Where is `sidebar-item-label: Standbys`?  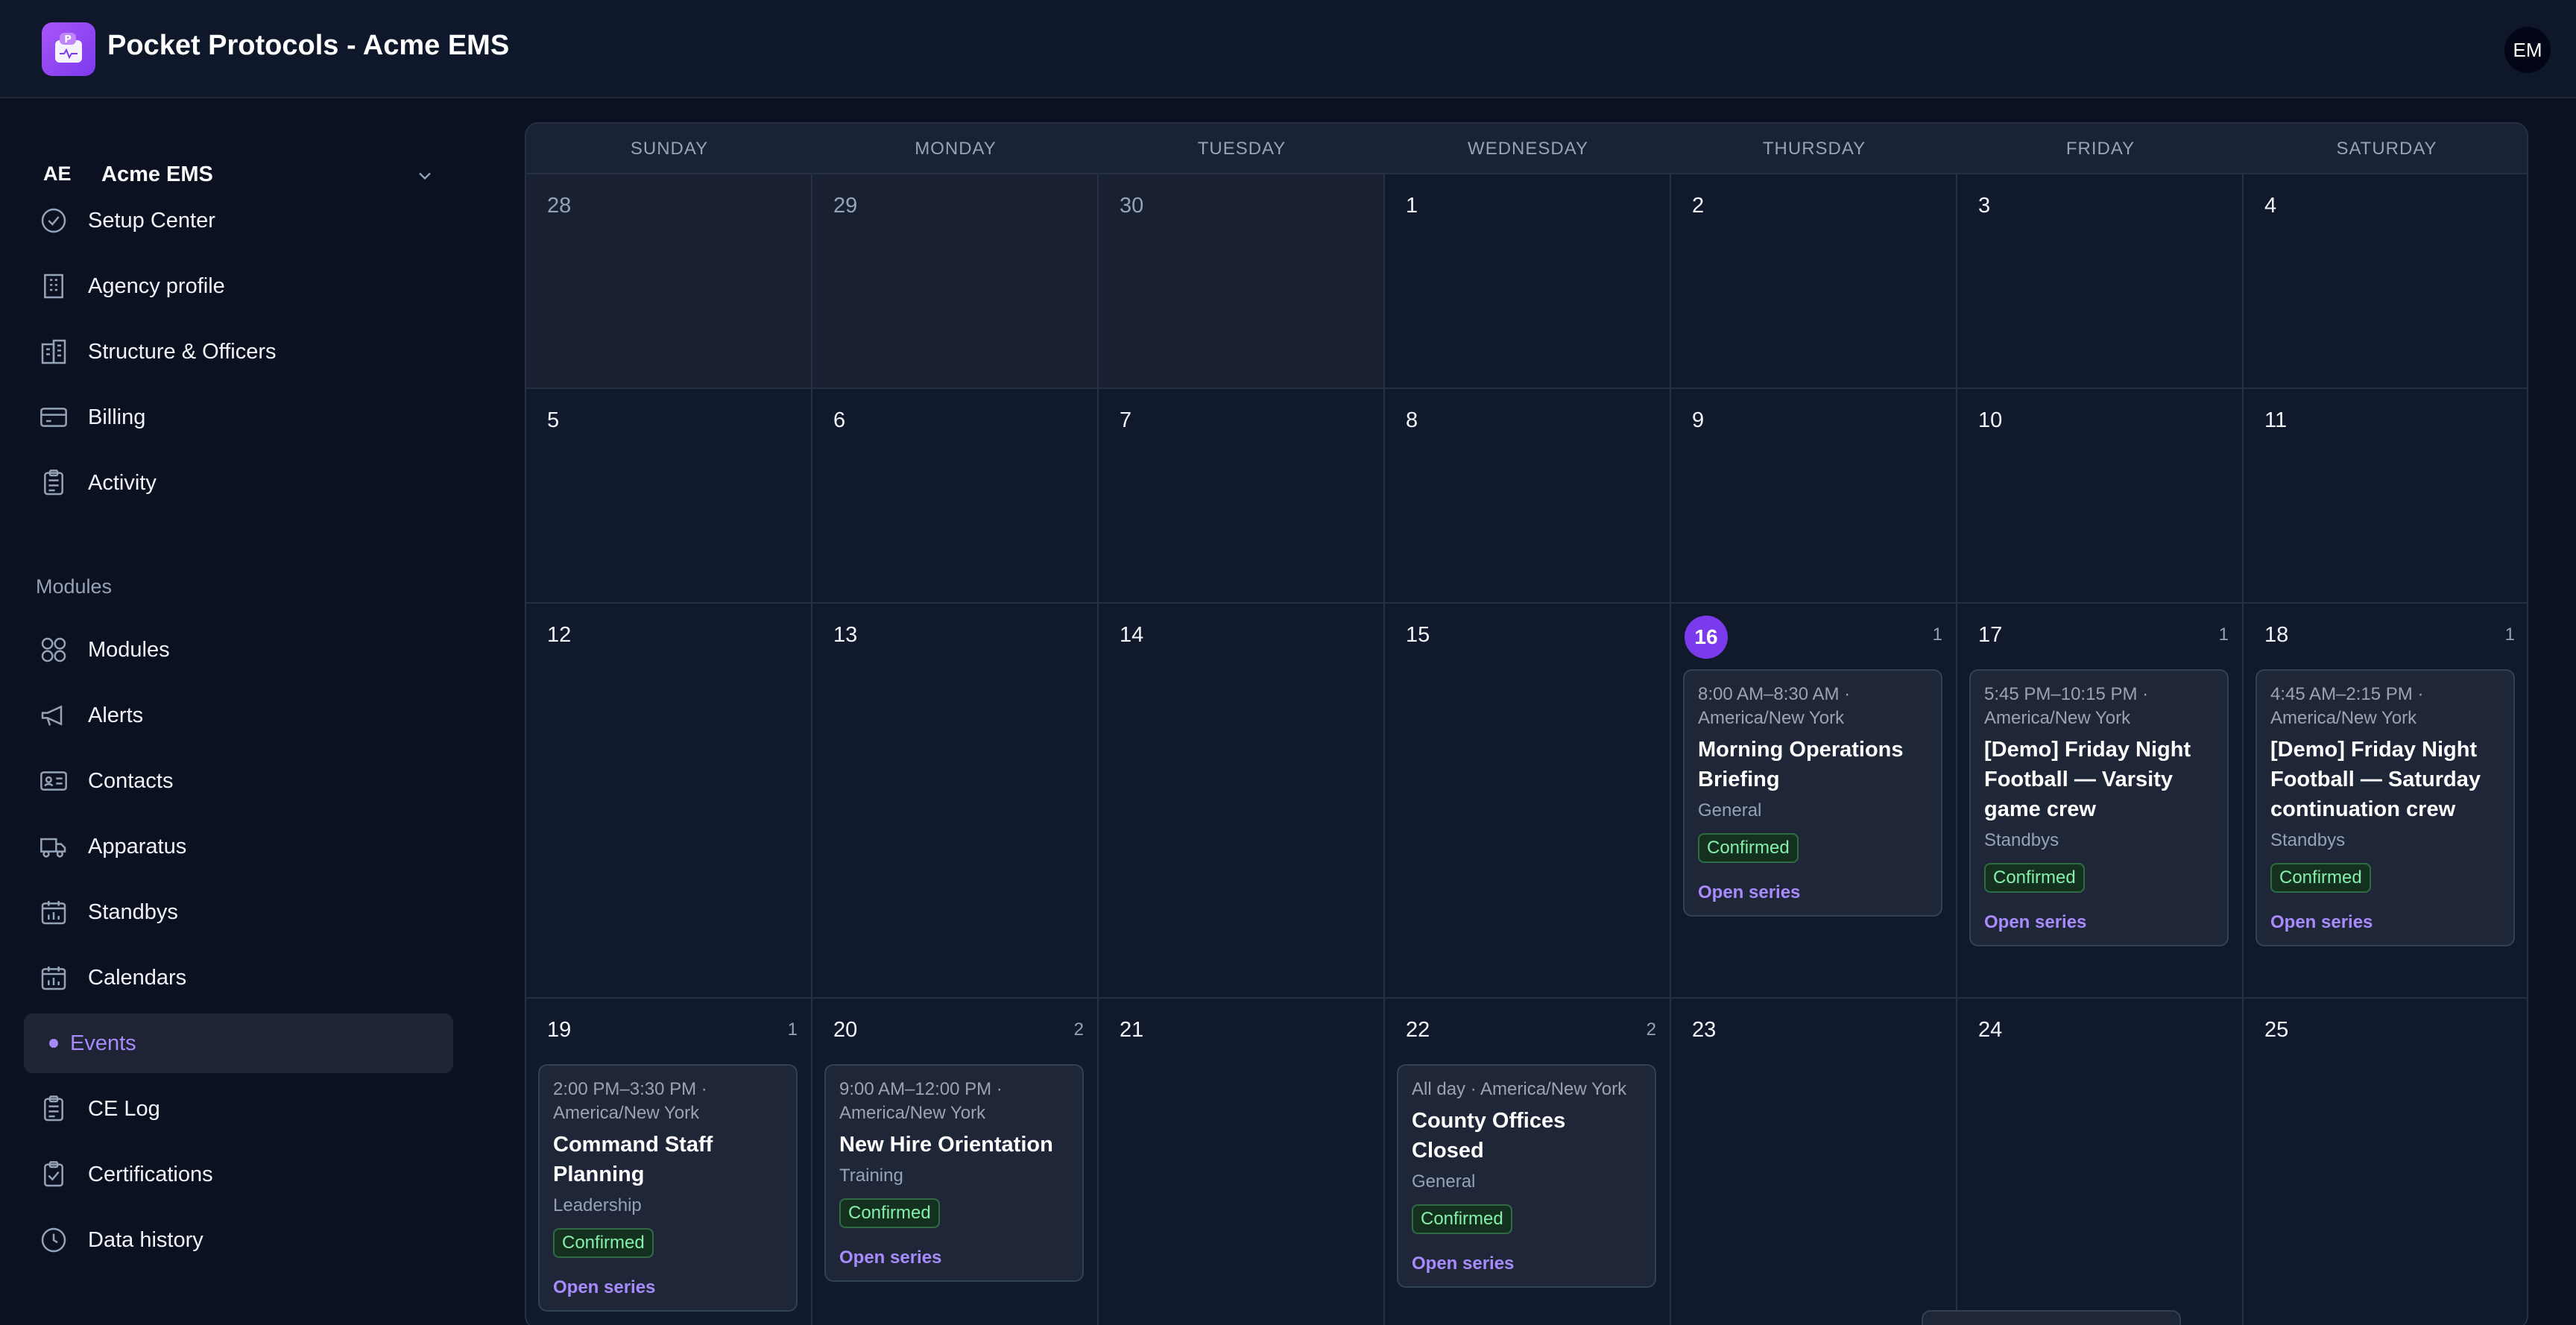
sidebar-item-label: Standbys is located at coordinates (133, 911).